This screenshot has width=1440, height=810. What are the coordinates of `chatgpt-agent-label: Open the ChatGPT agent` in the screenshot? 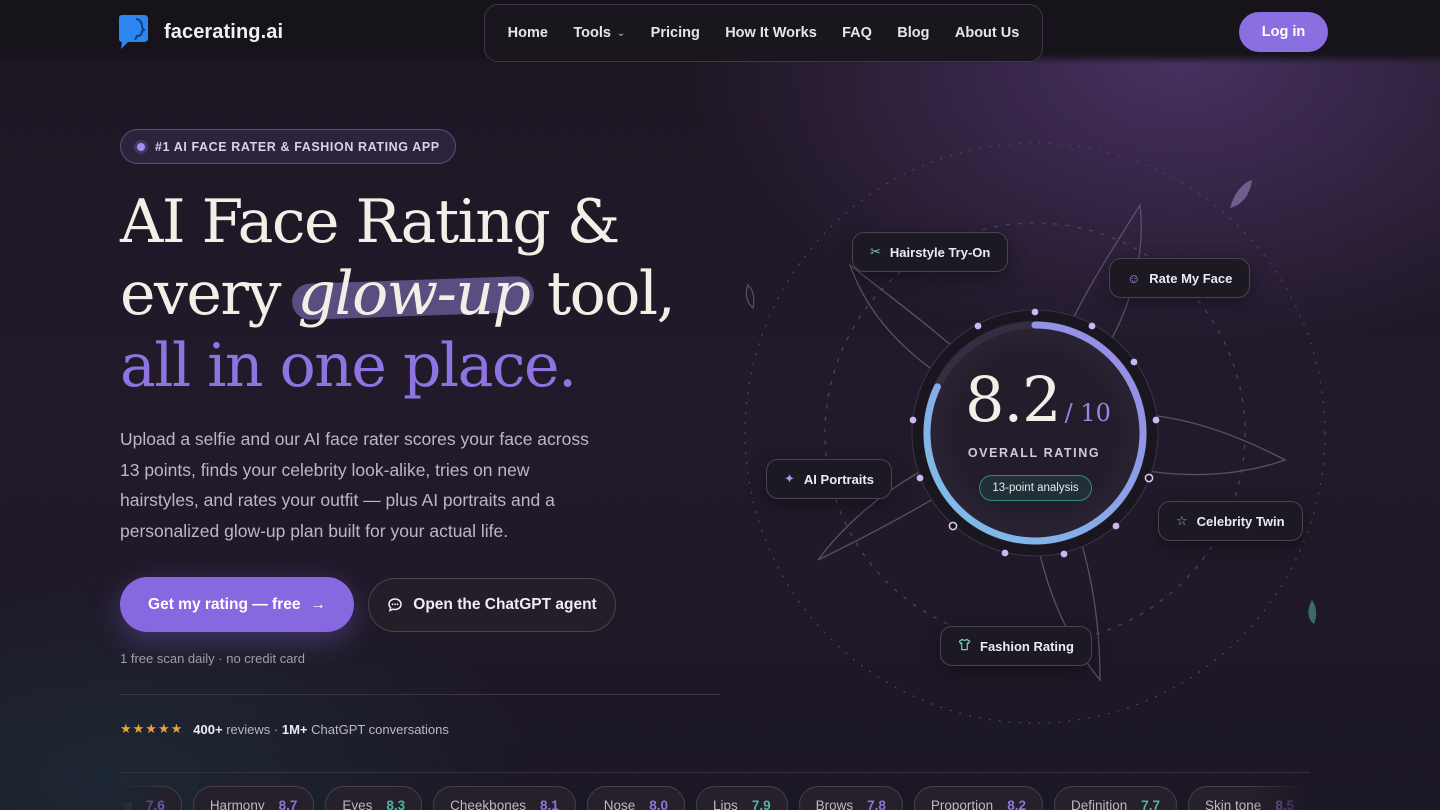 It's located at (505, 604).